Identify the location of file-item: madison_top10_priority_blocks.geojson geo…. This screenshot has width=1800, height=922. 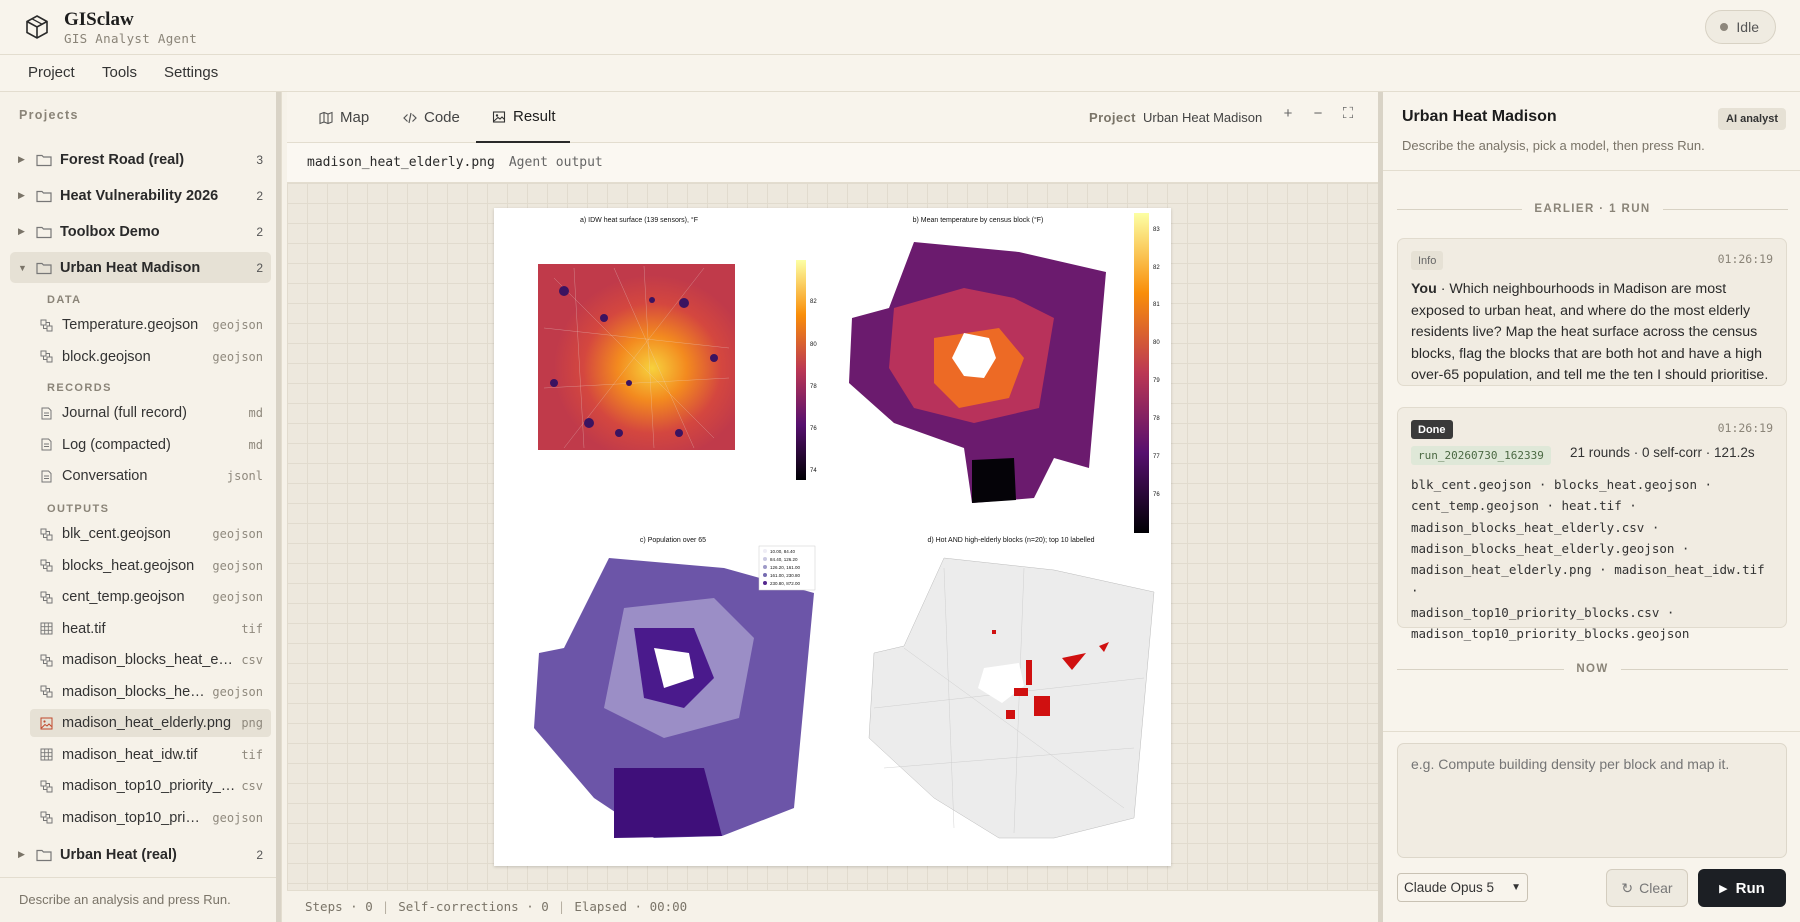
(150, 818).